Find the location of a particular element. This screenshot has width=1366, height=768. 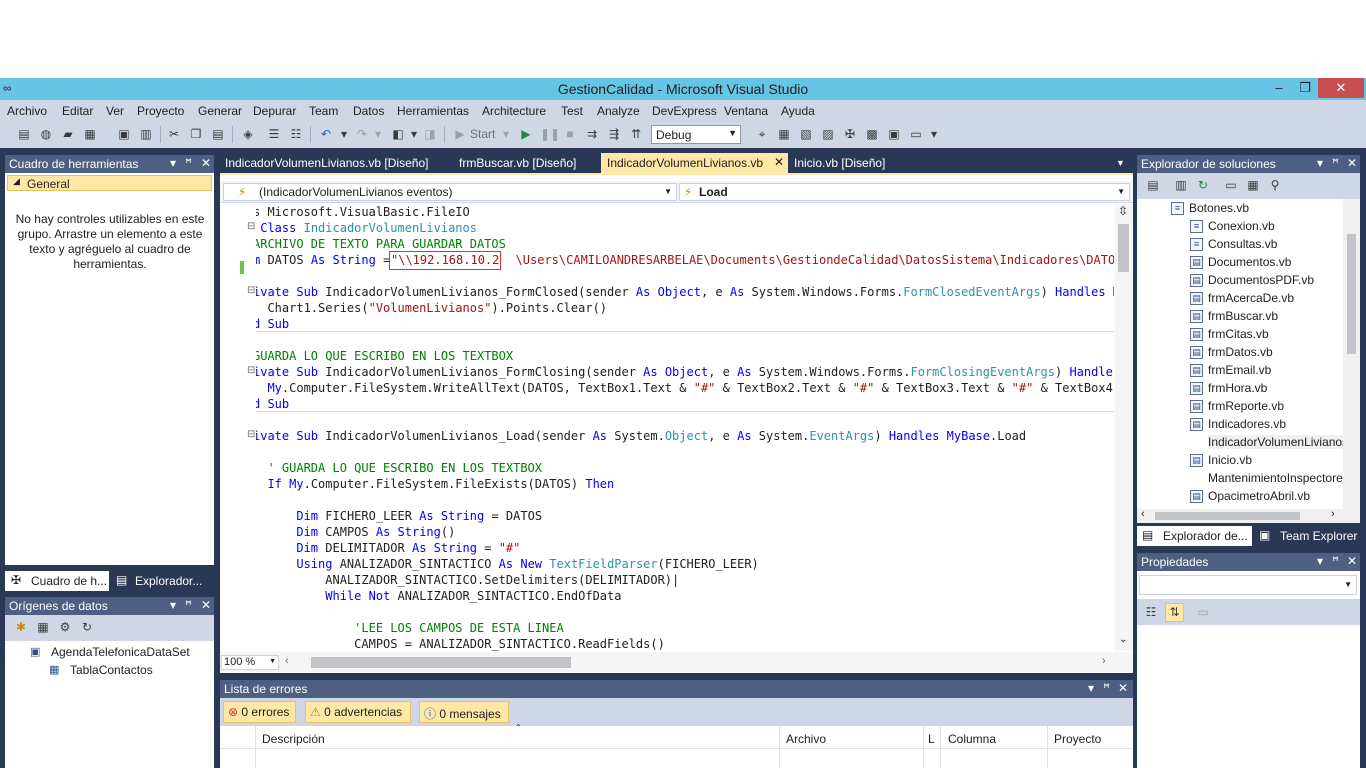

refresh-icon: ↻ is located at coordinates (1203, 185).